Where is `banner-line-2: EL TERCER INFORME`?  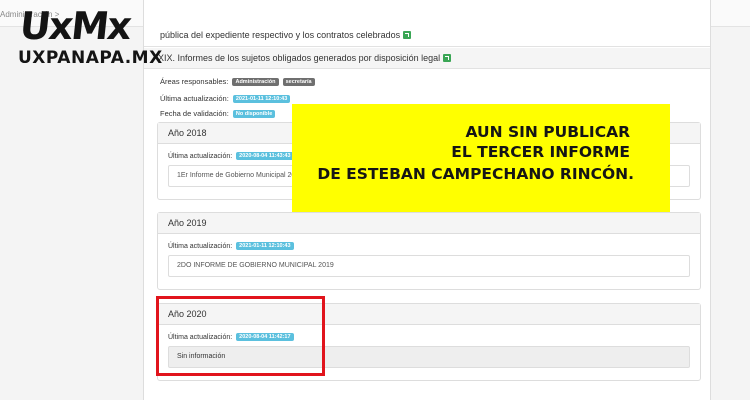 banner-line-2: EL TERCER INFORME is located at coordinates (540, 152).